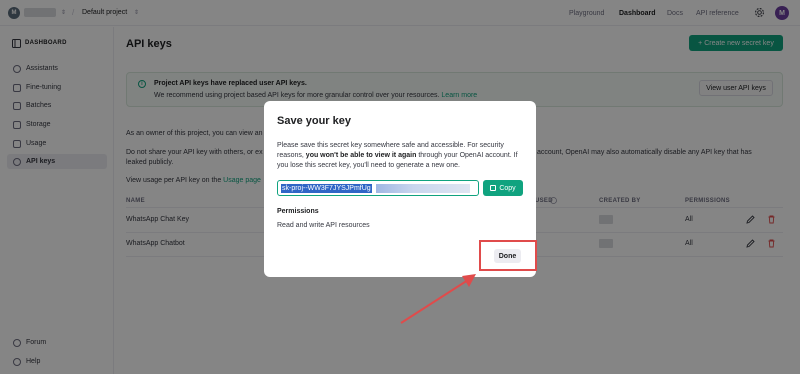 This screenshot has height=374, width=800. What do you see at coordinates (314, 121) in the screenshot?
I see `dialog-title: Save your key` at bounding box center [314, 121].